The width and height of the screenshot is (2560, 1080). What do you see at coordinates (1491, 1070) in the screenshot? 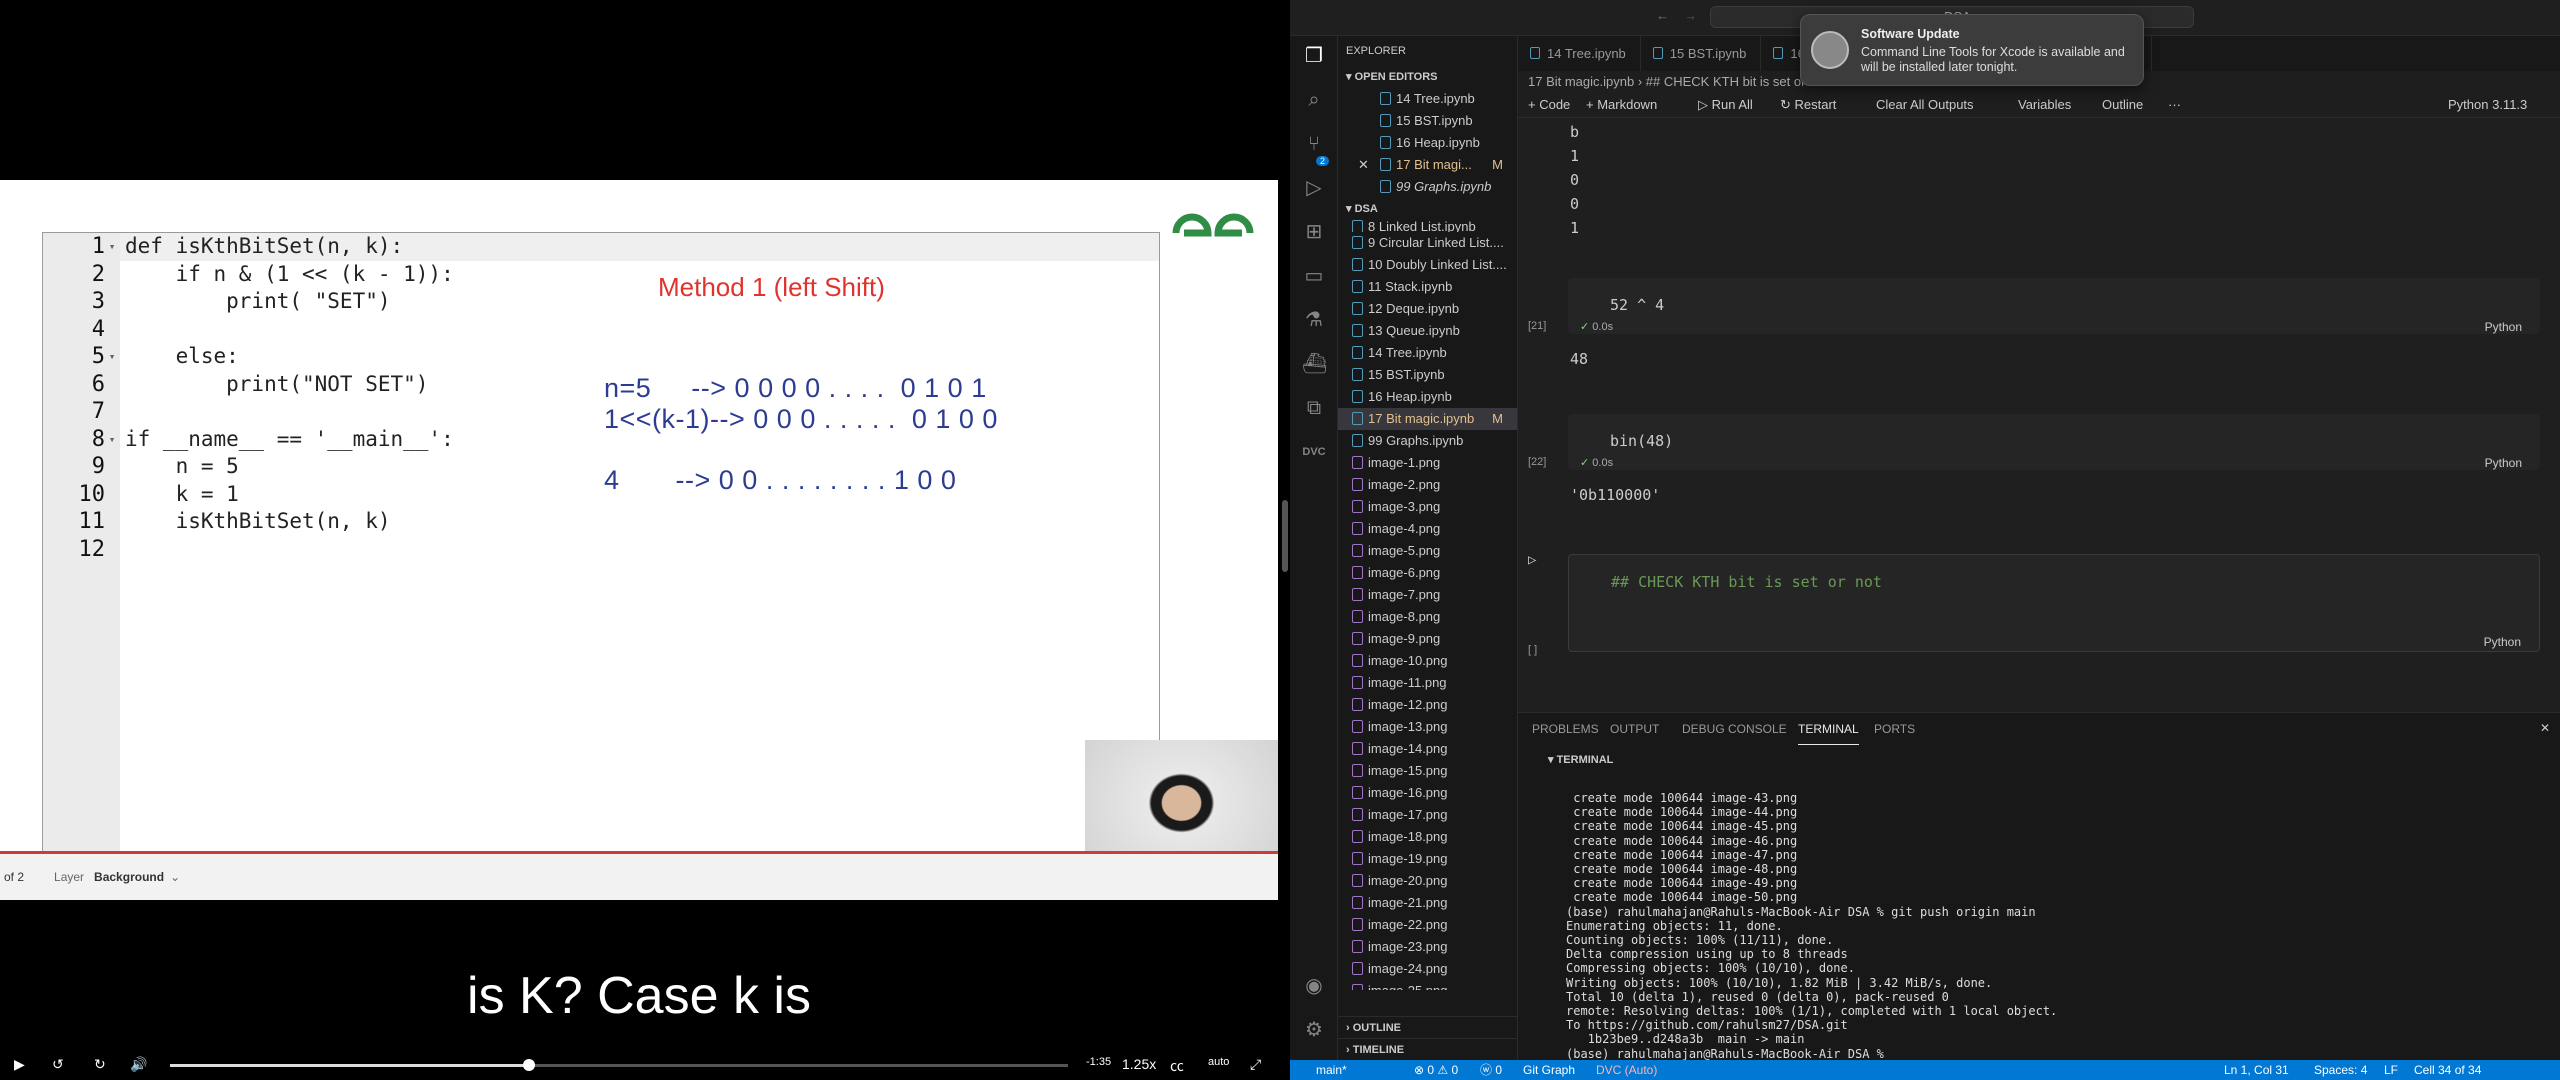
I see `ports-count: ⓦ 0` at bounding box center [1491, 1070].